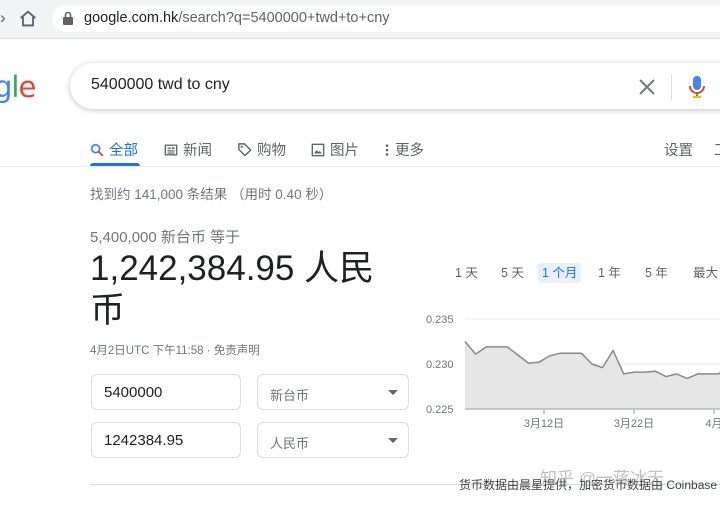 This screenshot has height=508, width=720. I want to click on tab-shopping: 购物, so click(261, 149).